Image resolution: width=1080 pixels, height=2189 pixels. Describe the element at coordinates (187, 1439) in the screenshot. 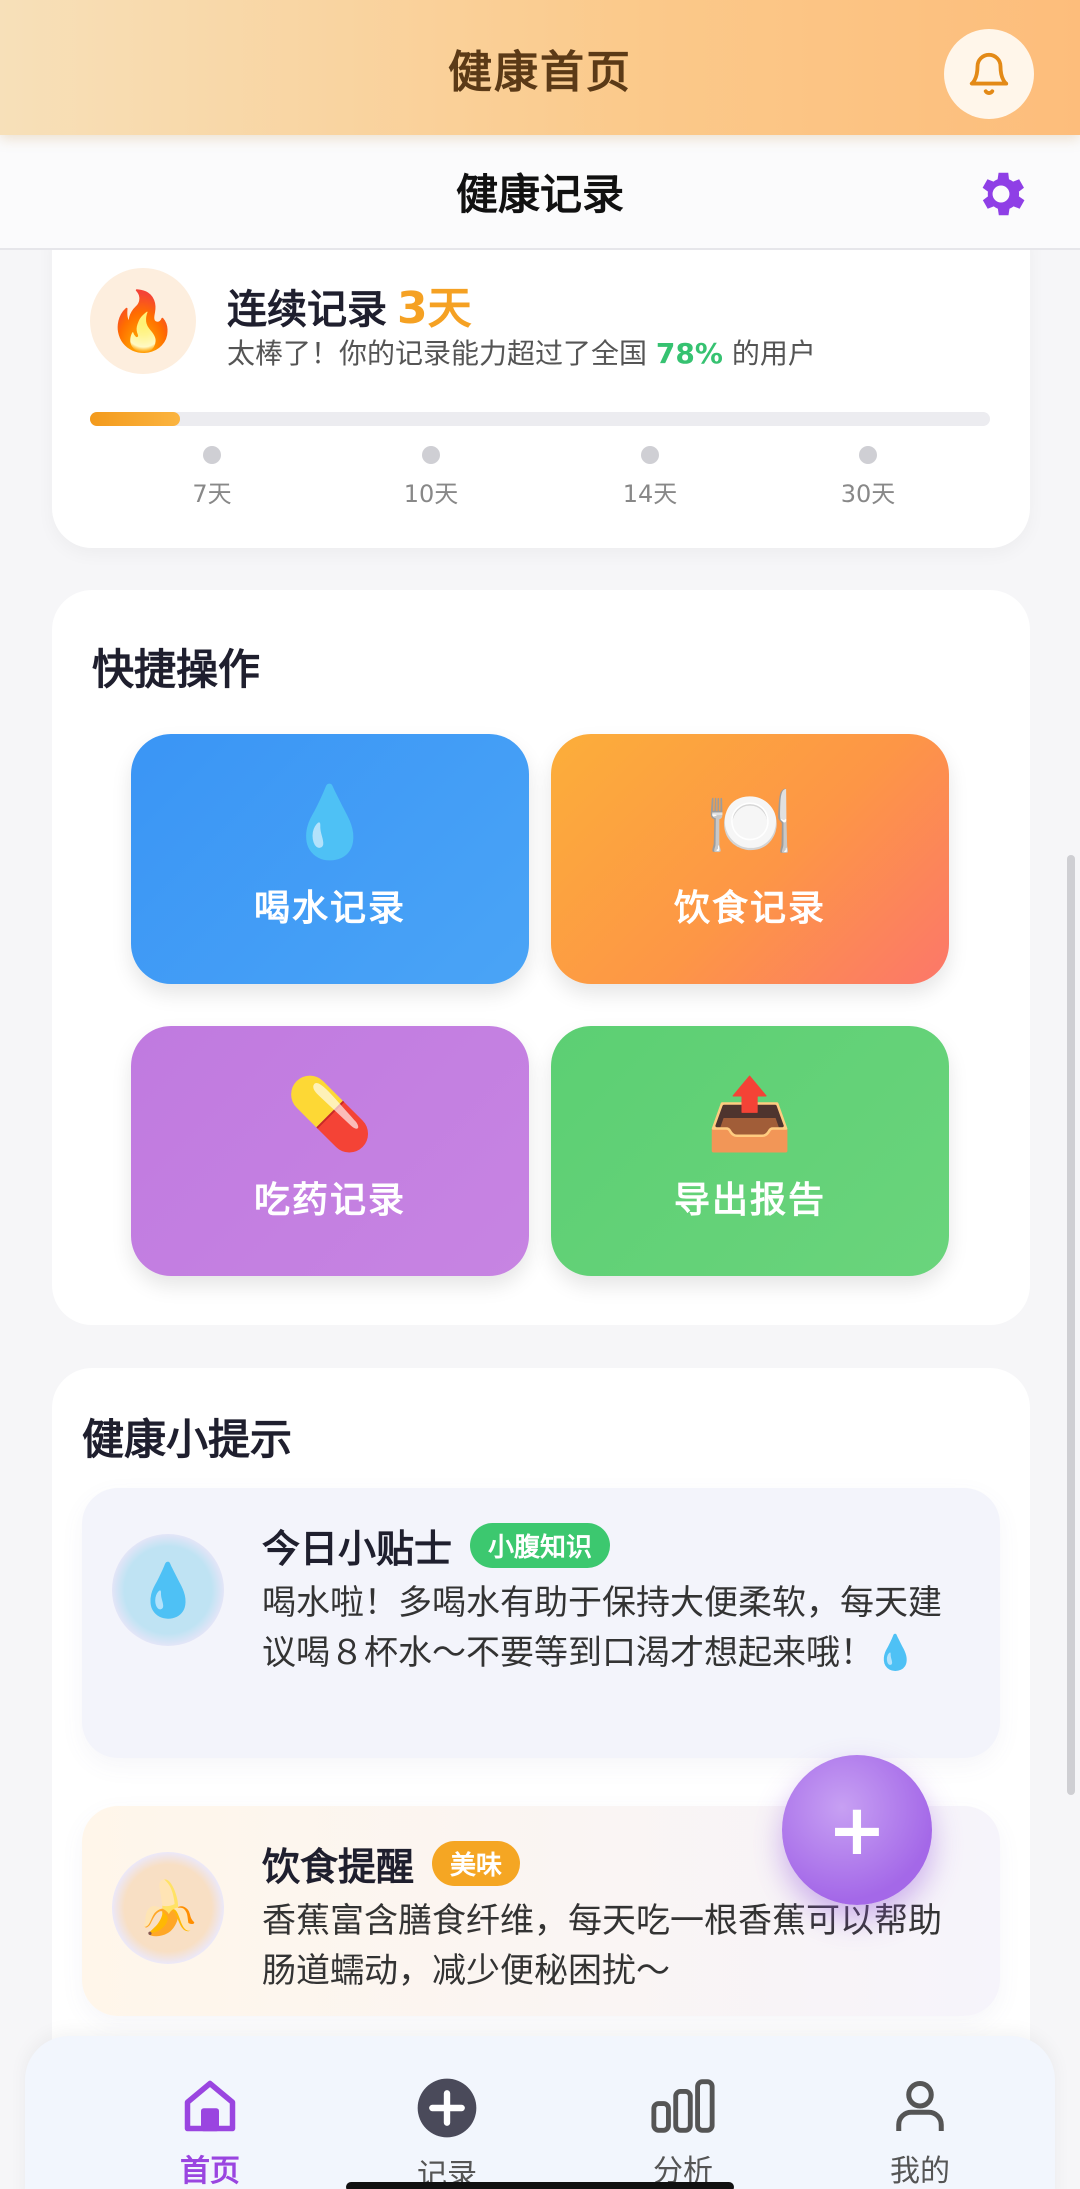

I see `health-tips-title: 健康小提示` at that location.